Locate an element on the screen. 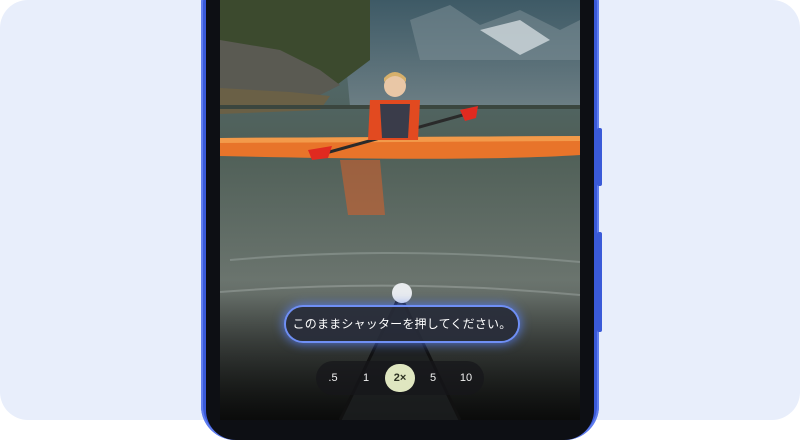 The width and height of the screenshot is (800, 440). zoom-option-1: 1 is located at coordinates (366, 378).